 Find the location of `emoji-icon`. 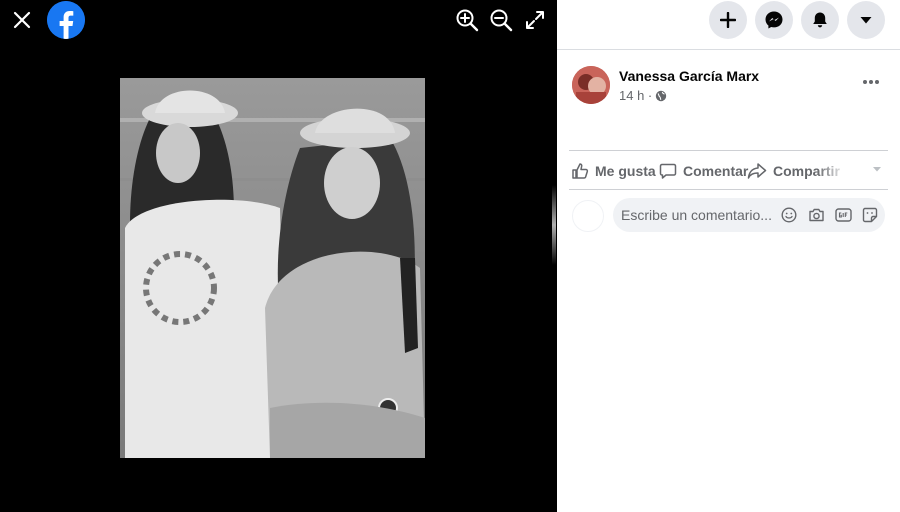

emoji-icon is located at coordinates (789, 215).